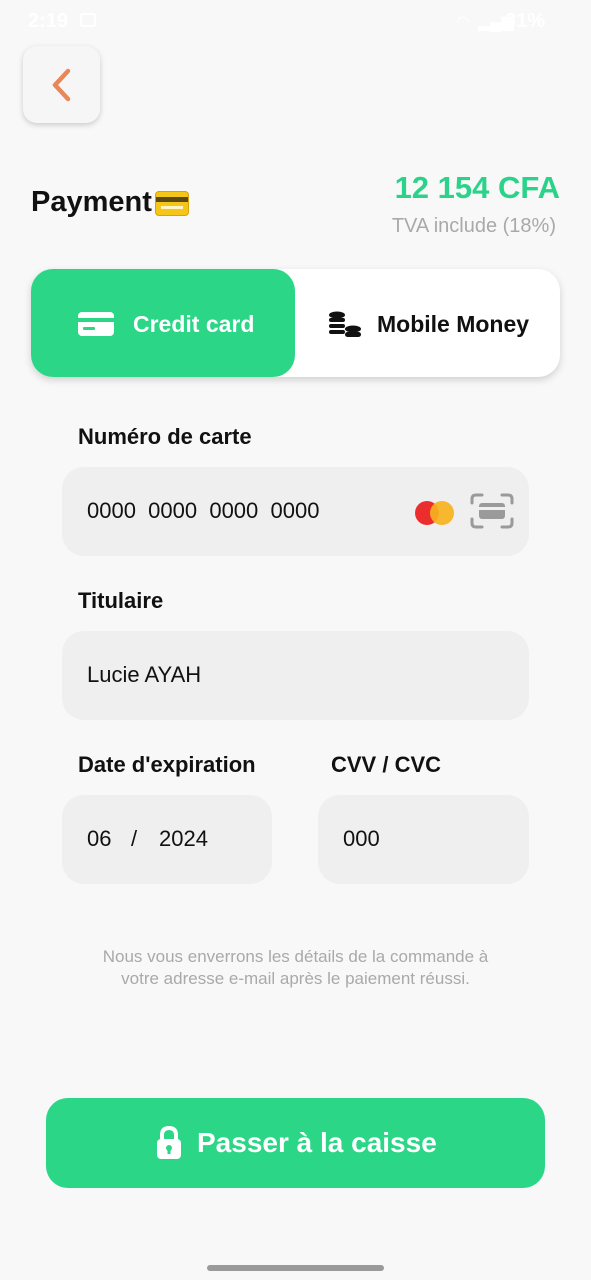  What do you see at coordinates (423, 839) in the screenshot?
I see `cvv-field: 000` at bounding box center [423, 839].